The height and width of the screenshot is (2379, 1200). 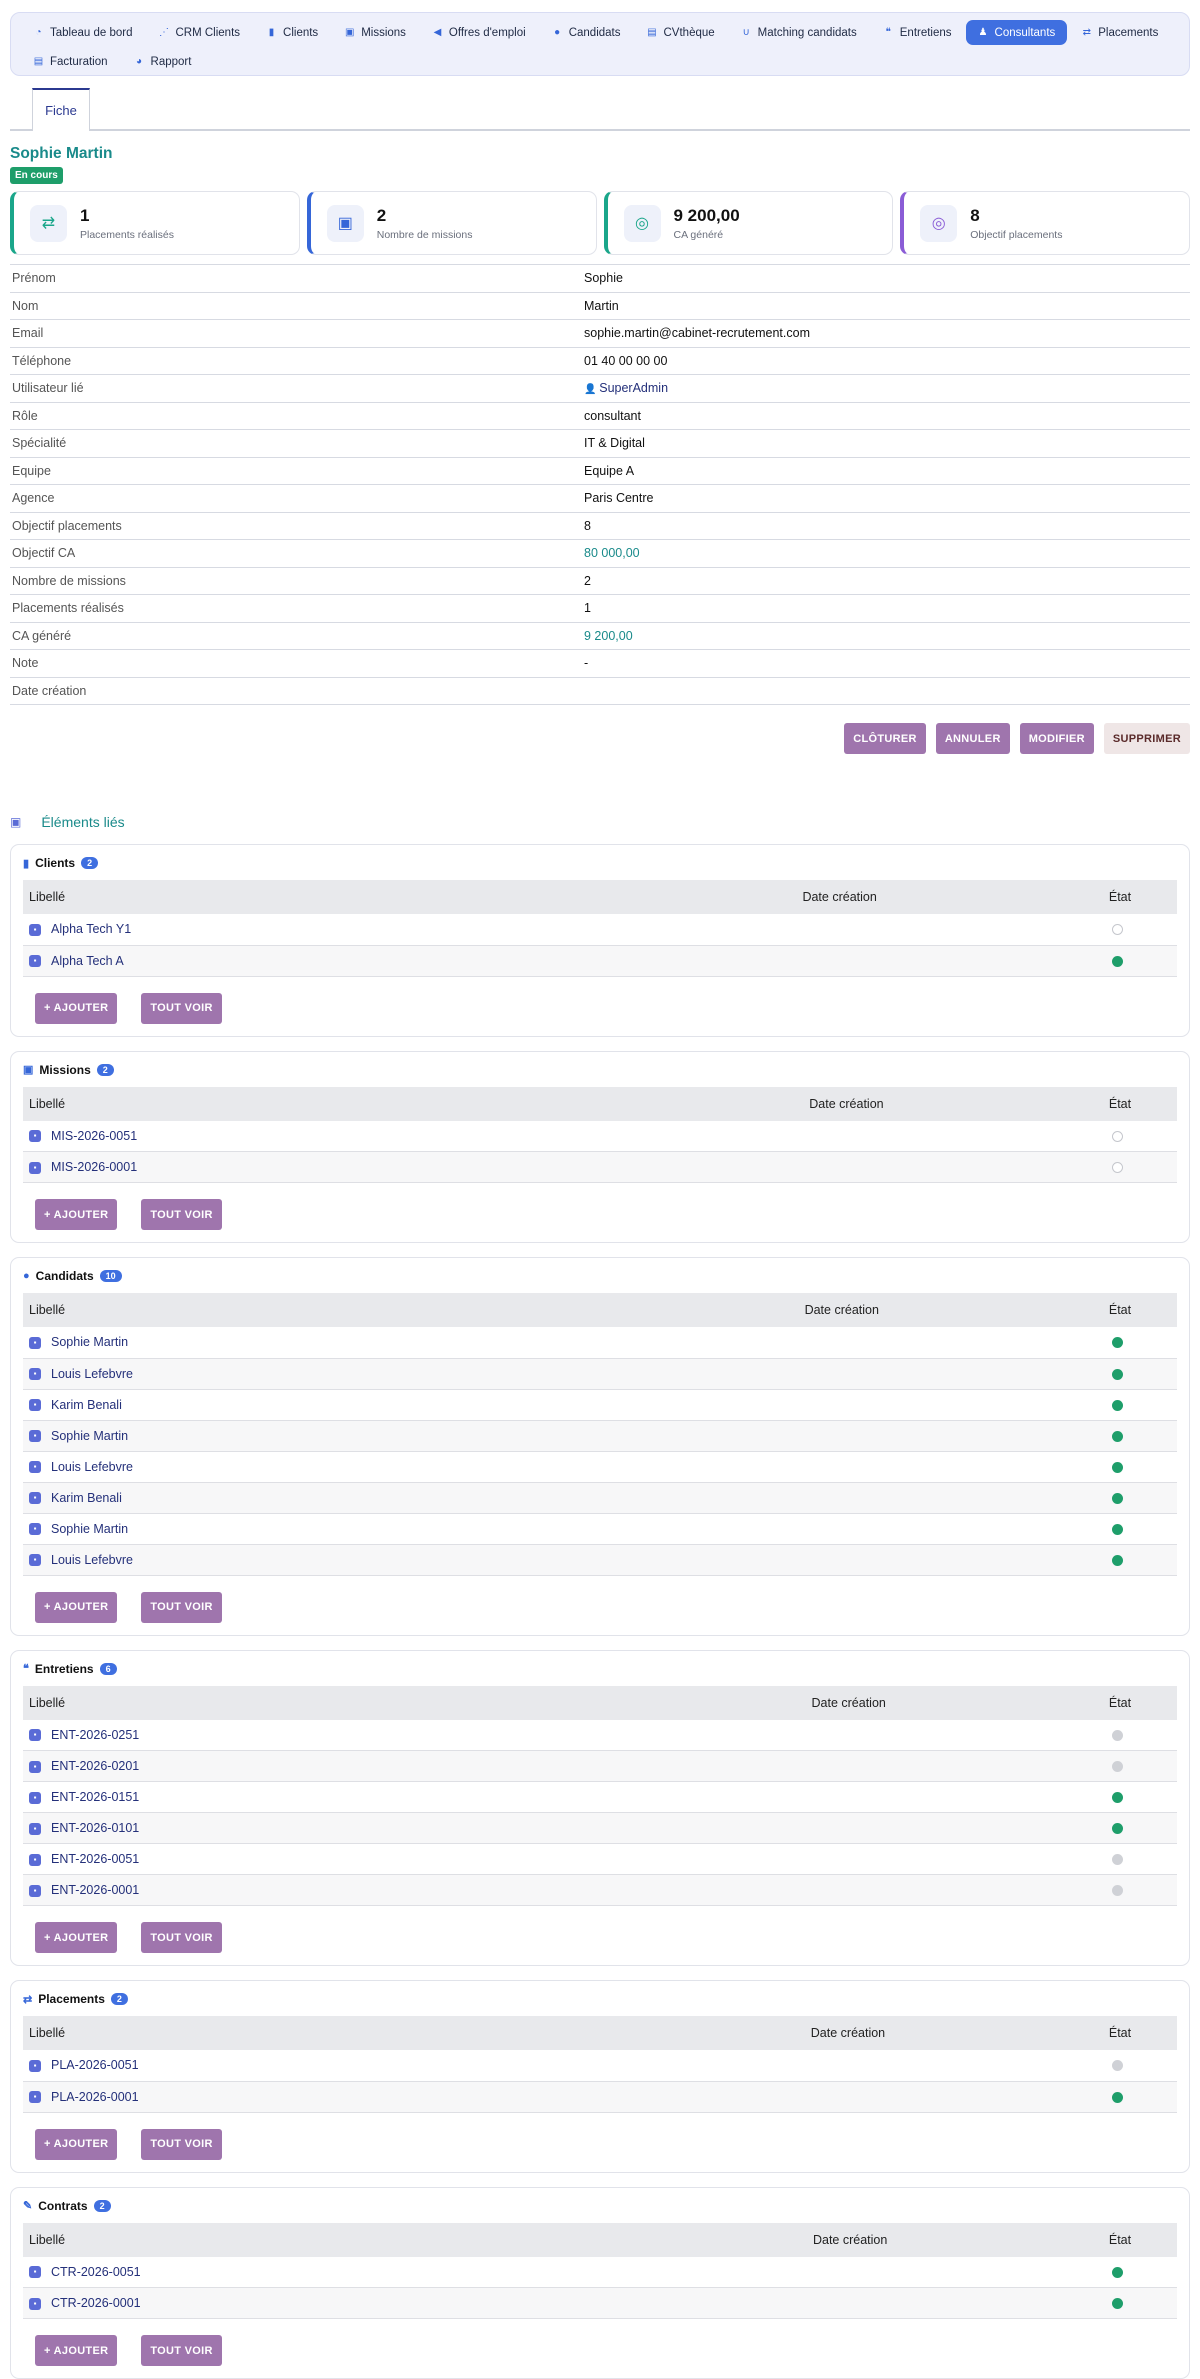 I want to click on row-link: ENT-2026-0001, so click(x=95, y=1890).